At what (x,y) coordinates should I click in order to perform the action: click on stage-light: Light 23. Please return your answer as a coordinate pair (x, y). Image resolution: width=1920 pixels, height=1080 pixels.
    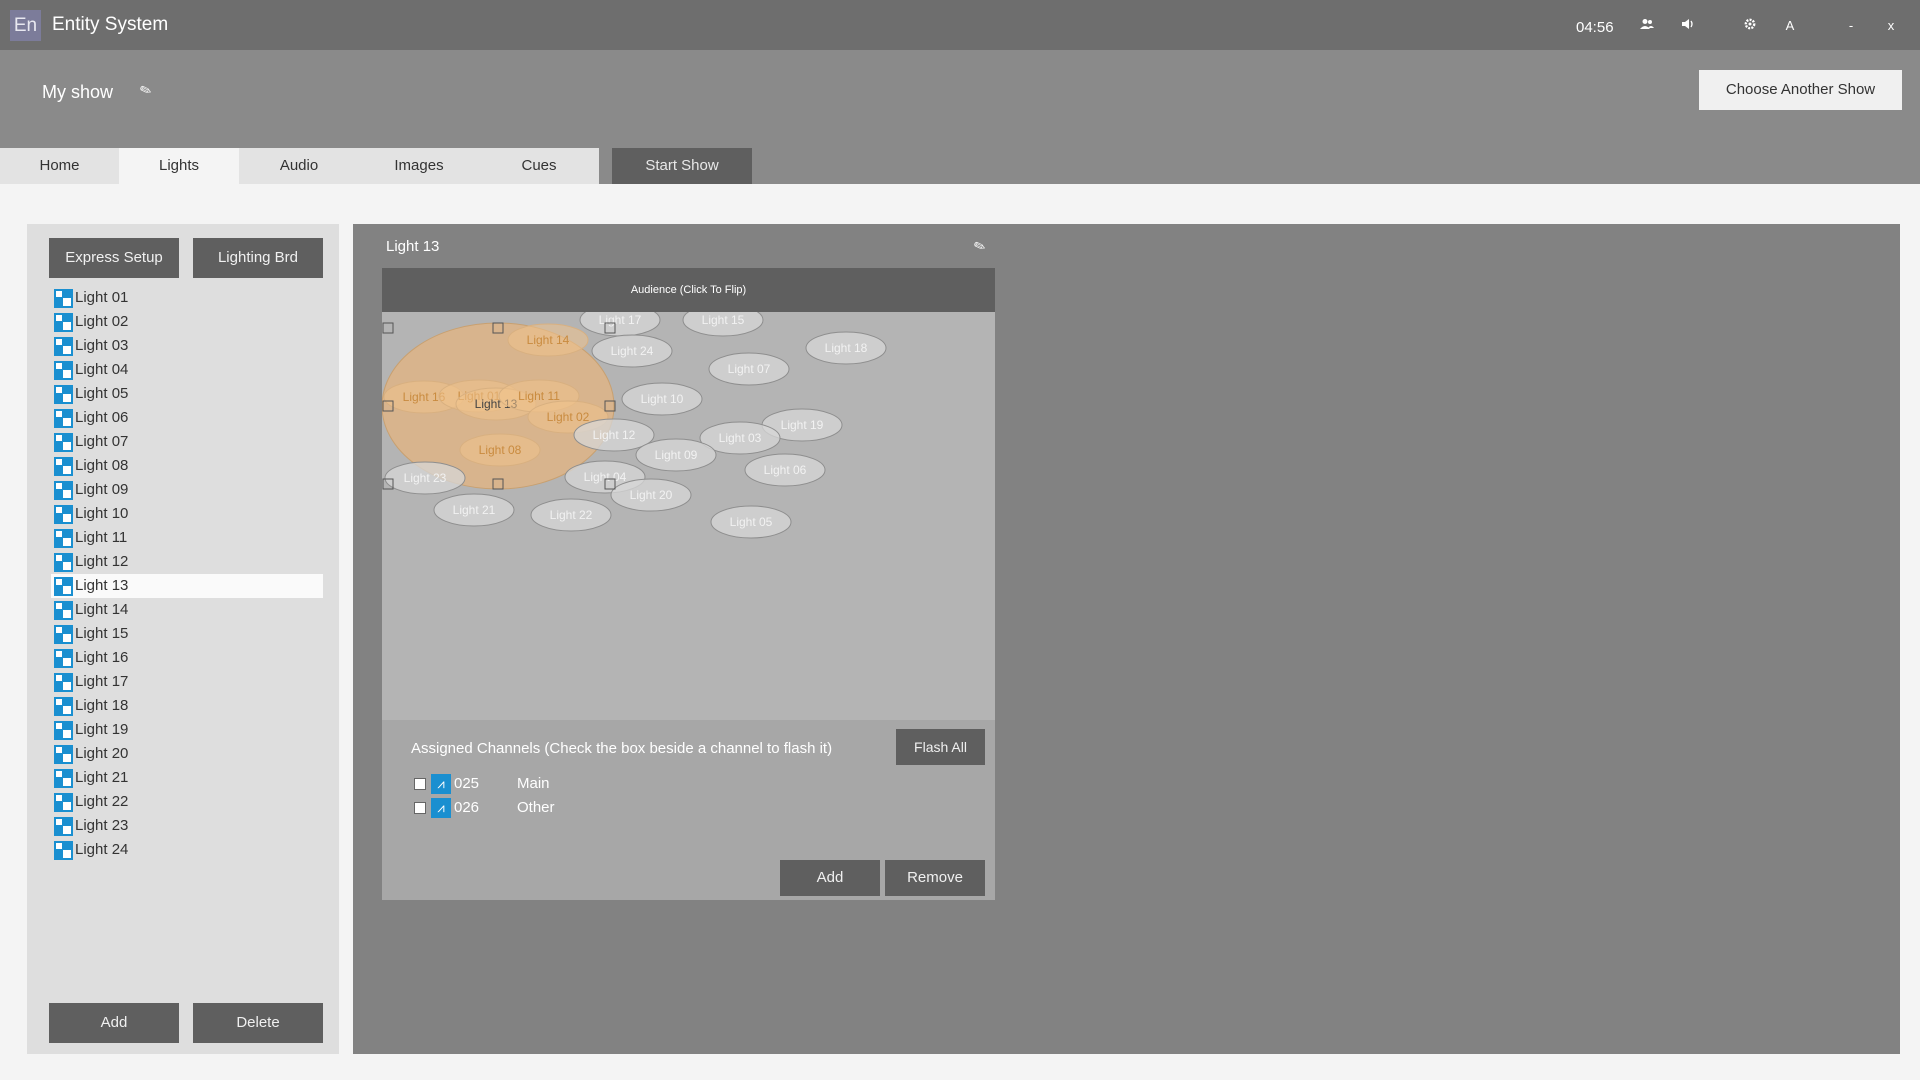
    Looking at the image, I should click on (425, 478).